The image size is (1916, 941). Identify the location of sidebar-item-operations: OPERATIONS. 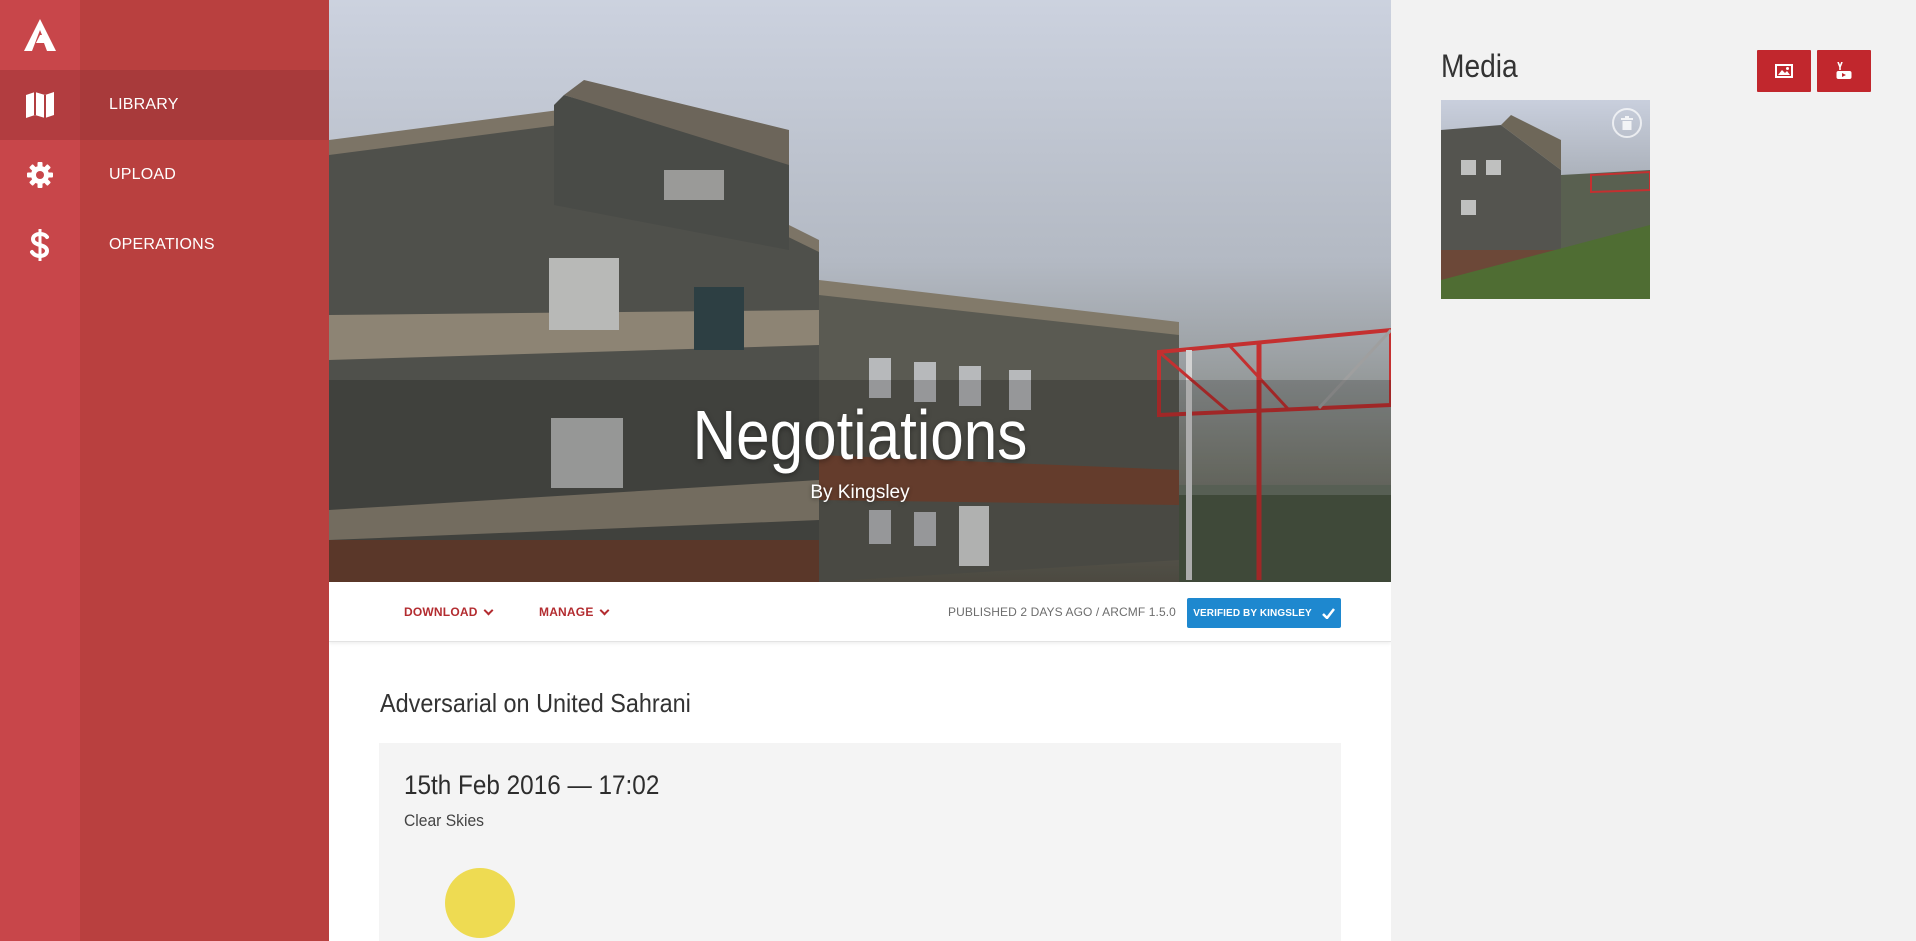
(204, 245).